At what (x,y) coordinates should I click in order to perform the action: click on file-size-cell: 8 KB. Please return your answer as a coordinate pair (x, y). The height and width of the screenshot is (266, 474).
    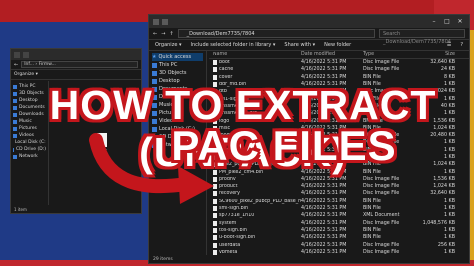
    Looking at the image, I should click on (449, 77).